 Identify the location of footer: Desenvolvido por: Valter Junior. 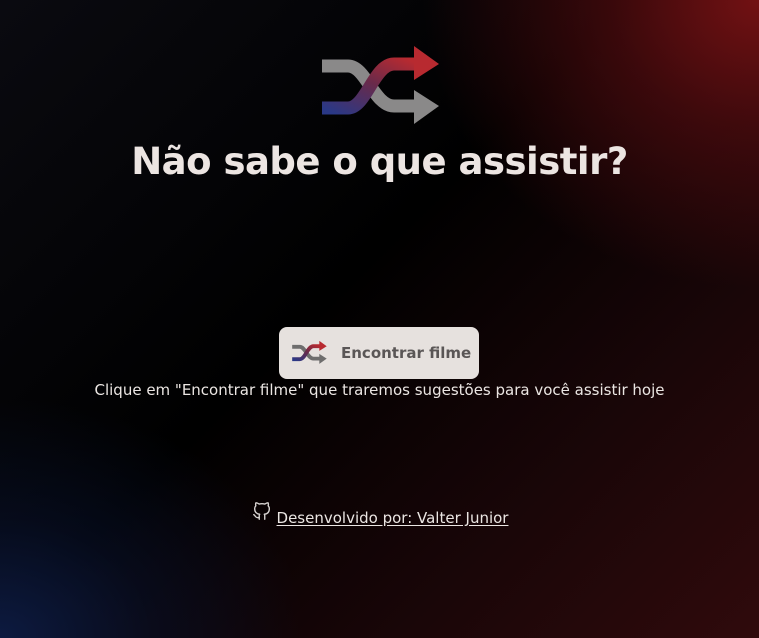
(379, 516).